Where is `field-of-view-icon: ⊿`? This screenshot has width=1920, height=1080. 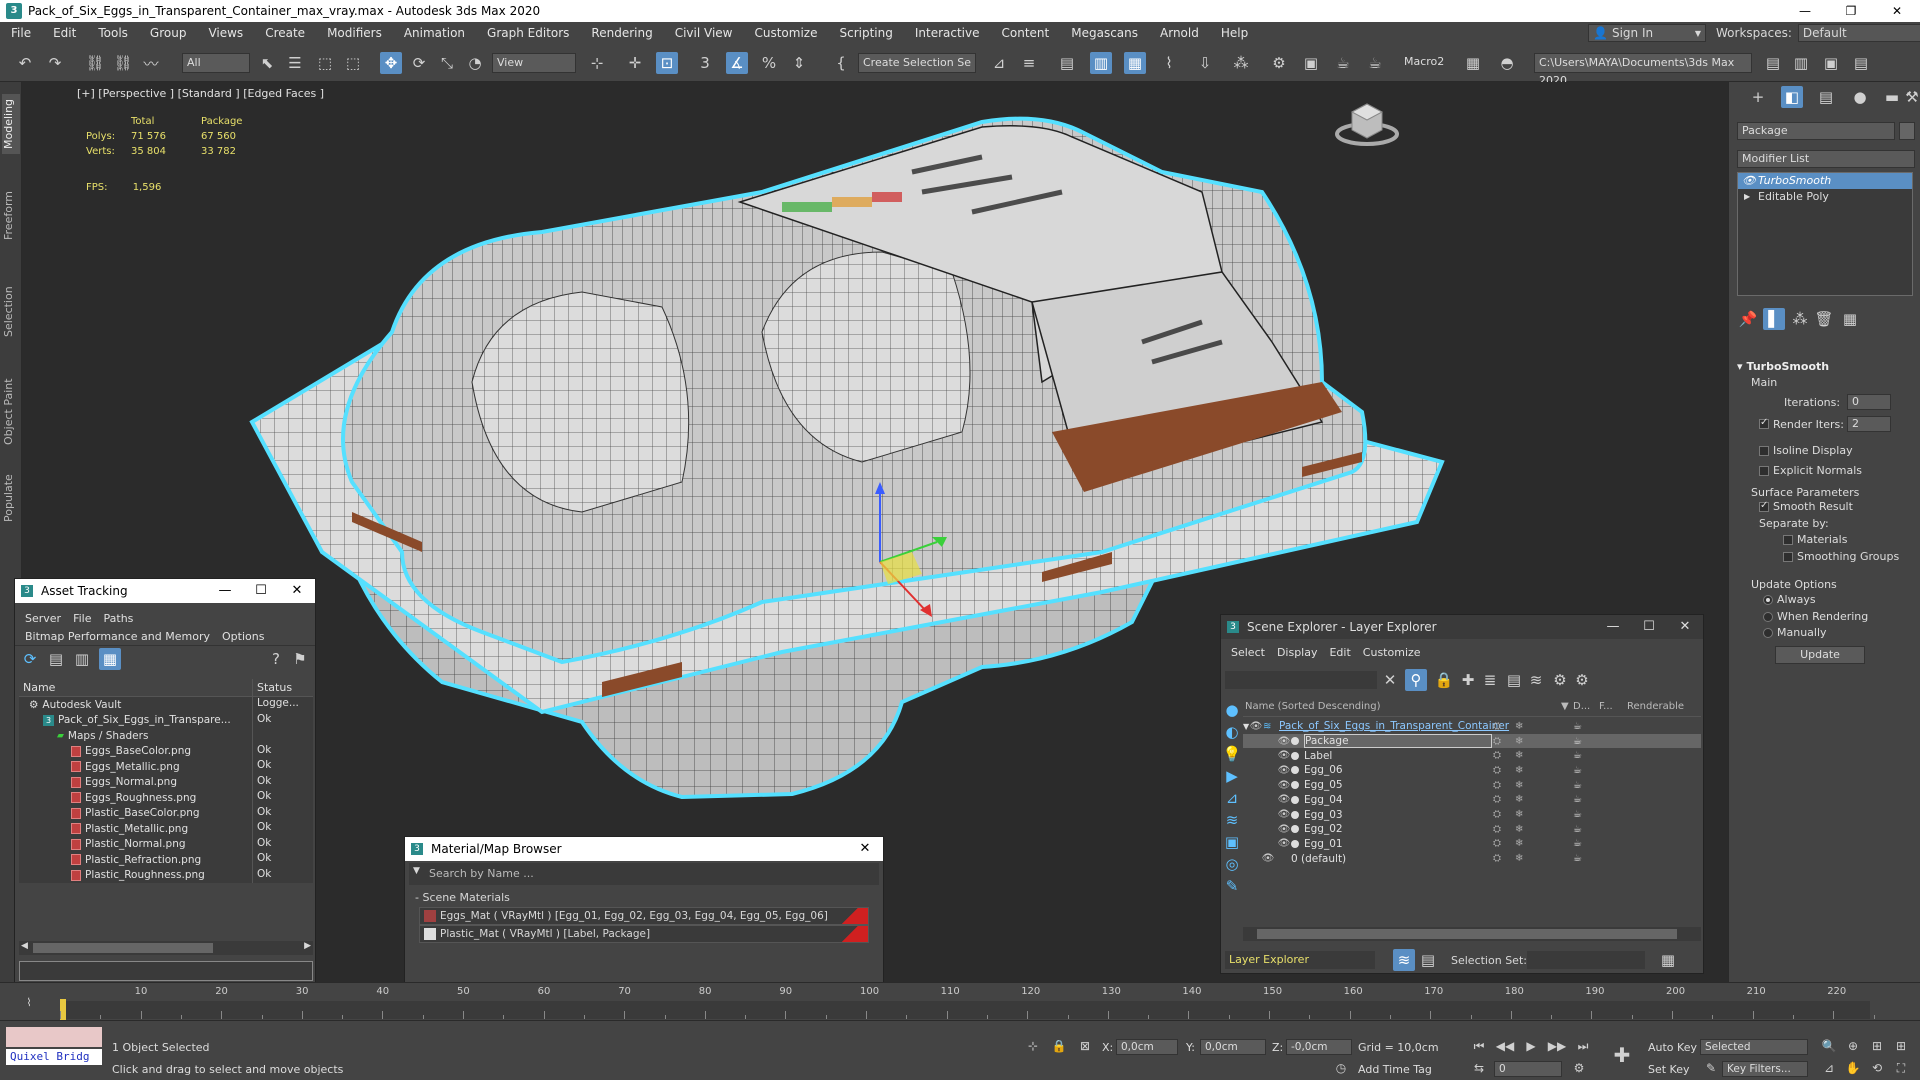 field-of-view-icon: ⊿ is located at coordinates (1829, 1068).